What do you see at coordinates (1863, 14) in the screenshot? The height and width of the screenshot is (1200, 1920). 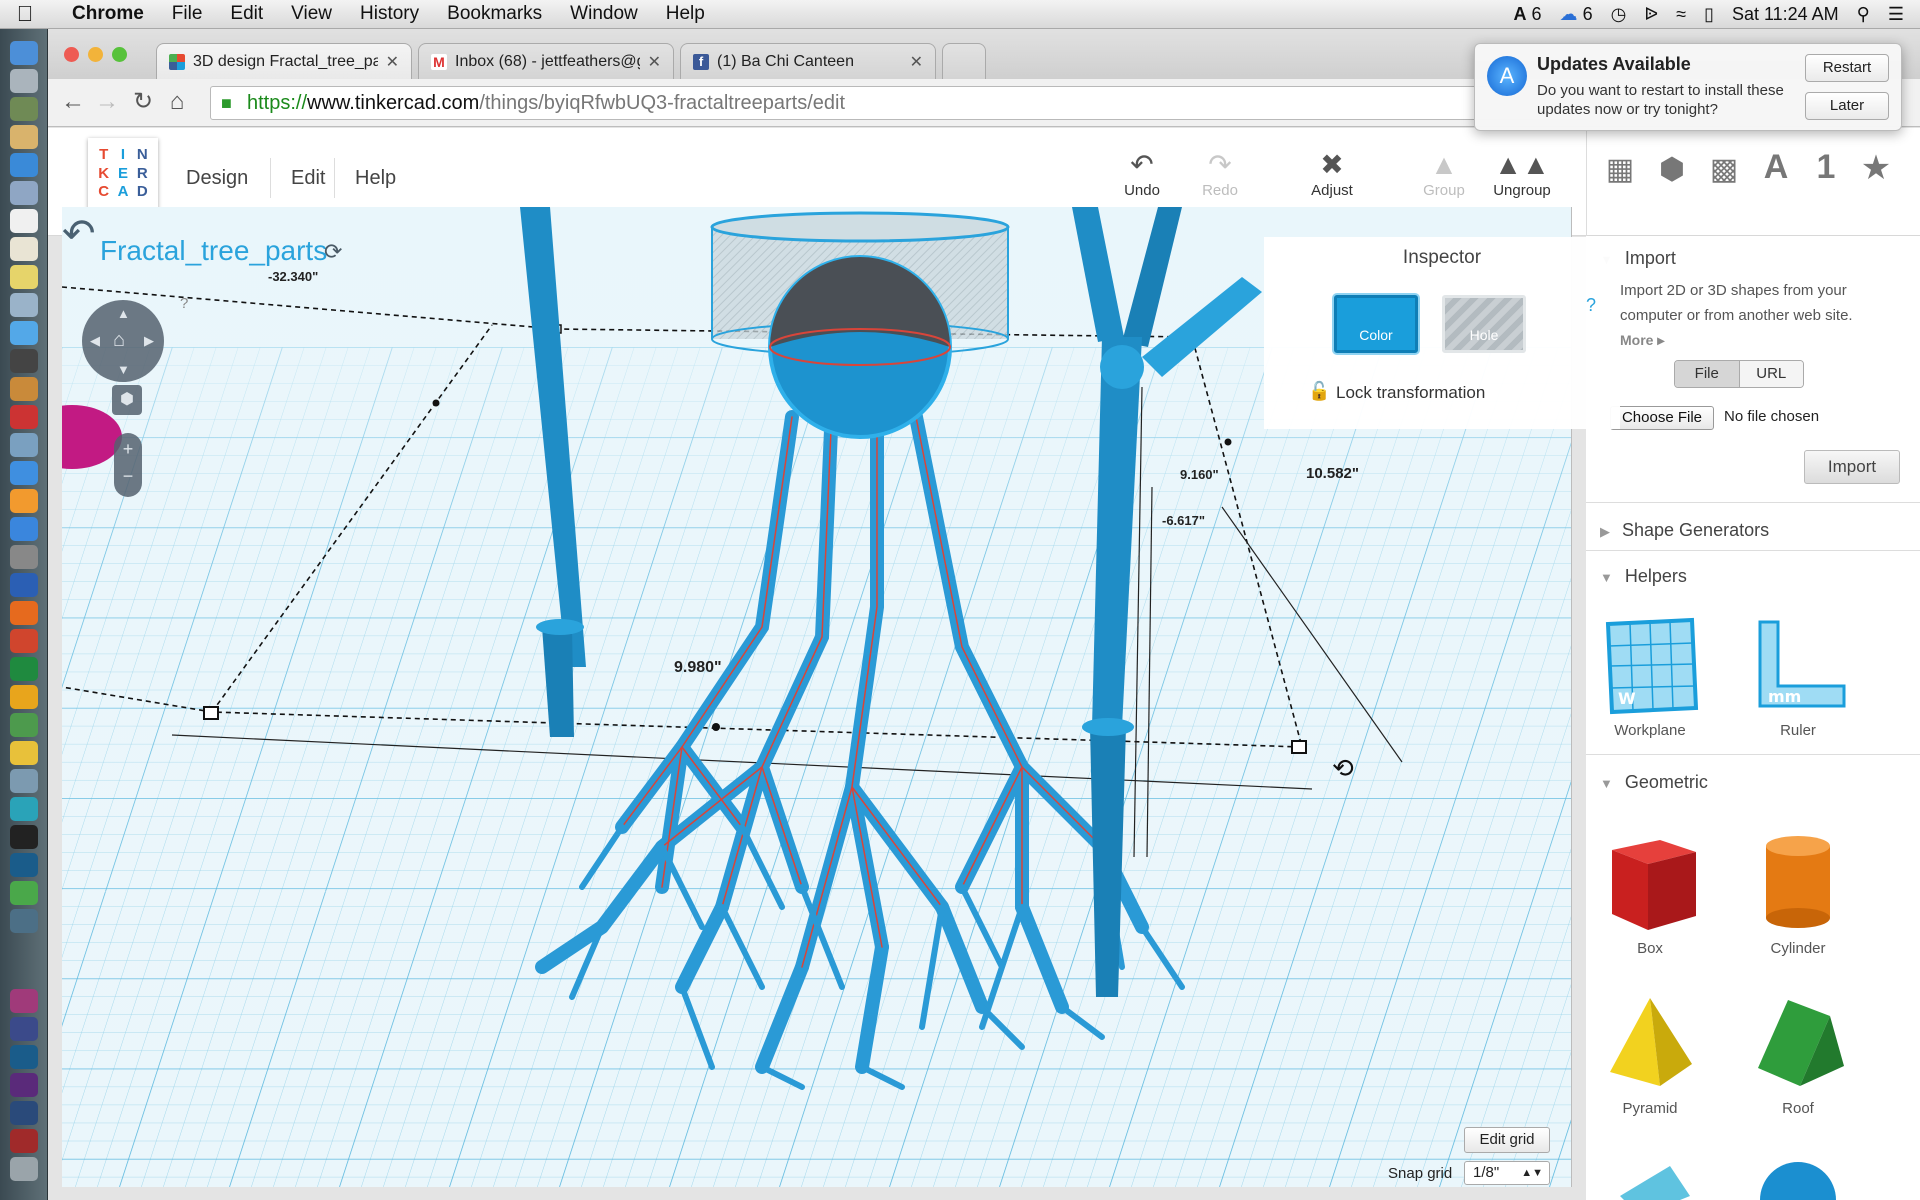 I see `spotlight-icon: ⚲` at bounding box center [1863, 14].